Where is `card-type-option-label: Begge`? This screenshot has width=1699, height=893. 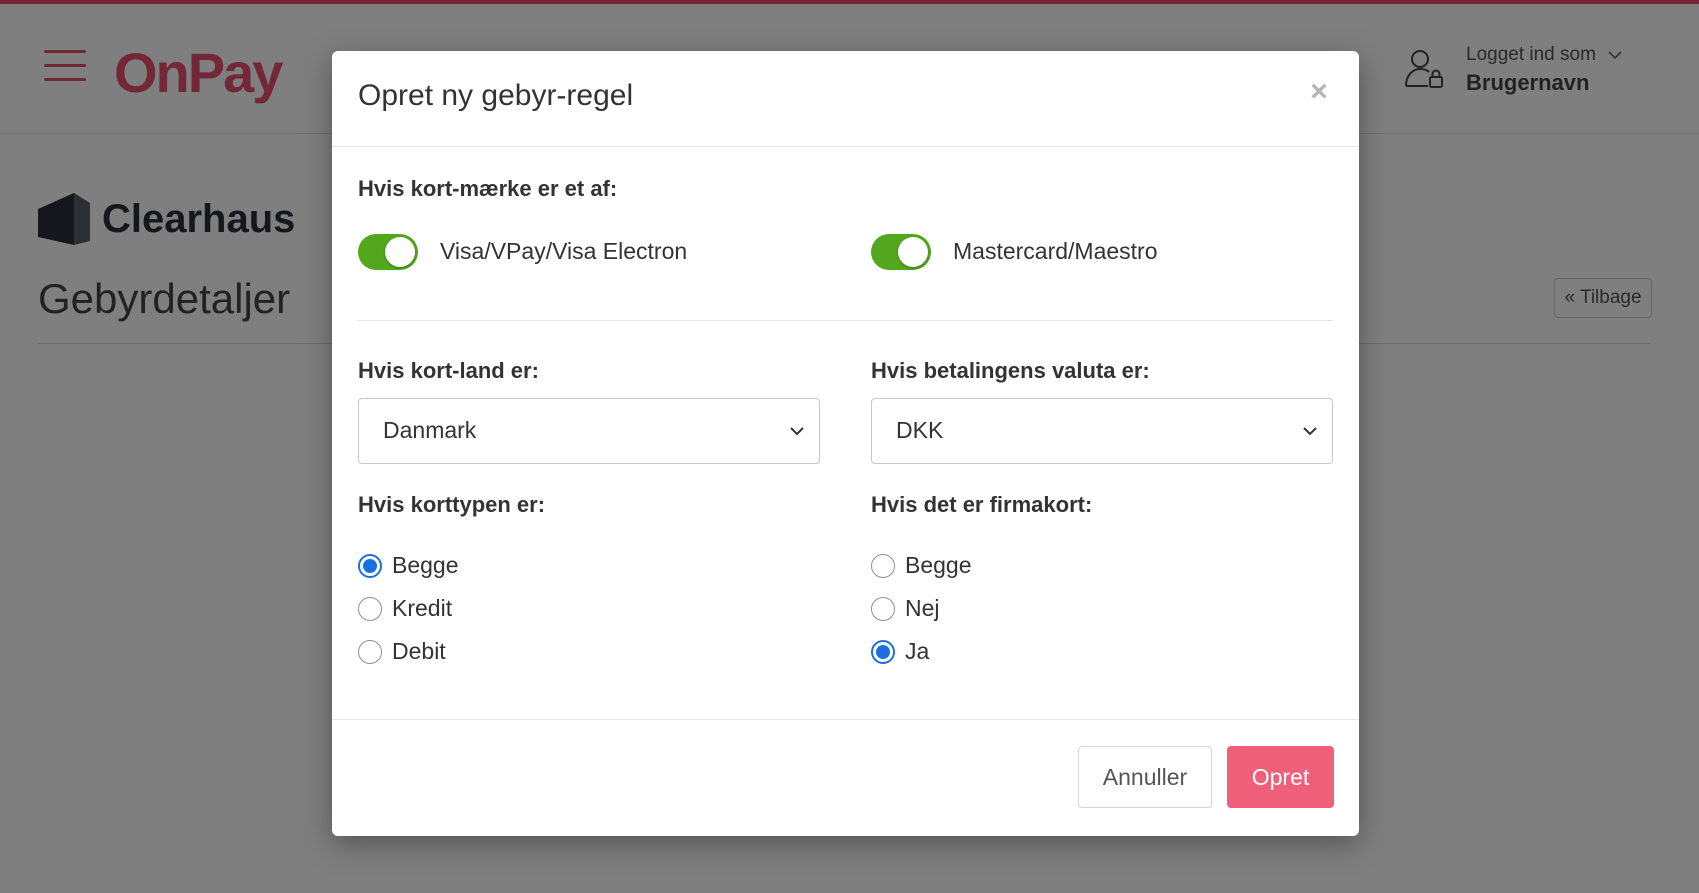
card-type-option-label: Begge is located at coordinates (425, 565).